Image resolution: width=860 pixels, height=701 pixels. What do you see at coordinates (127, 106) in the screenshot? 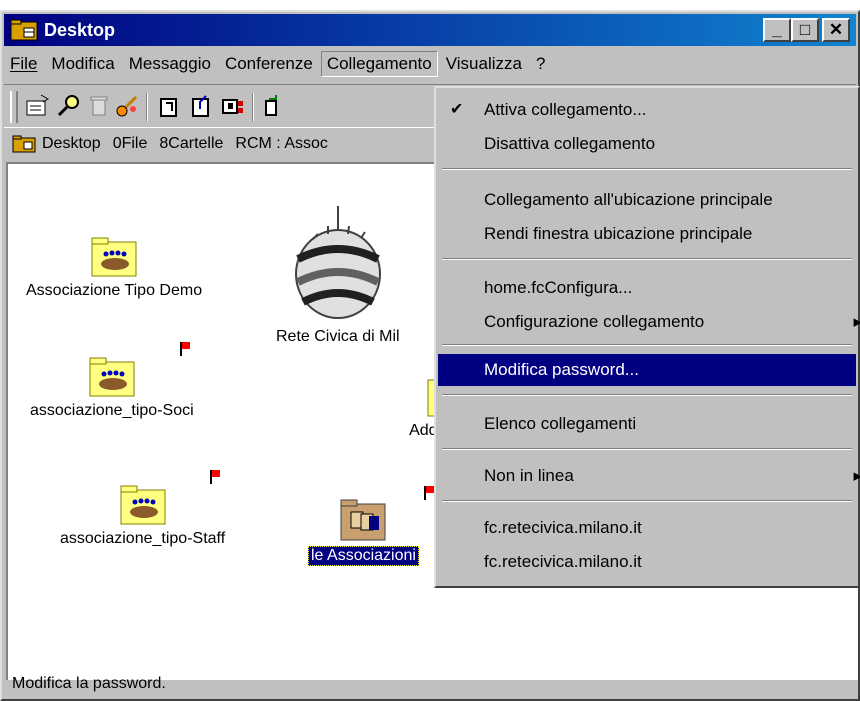
I see `keys-icon` at bounding box center [127, 106].